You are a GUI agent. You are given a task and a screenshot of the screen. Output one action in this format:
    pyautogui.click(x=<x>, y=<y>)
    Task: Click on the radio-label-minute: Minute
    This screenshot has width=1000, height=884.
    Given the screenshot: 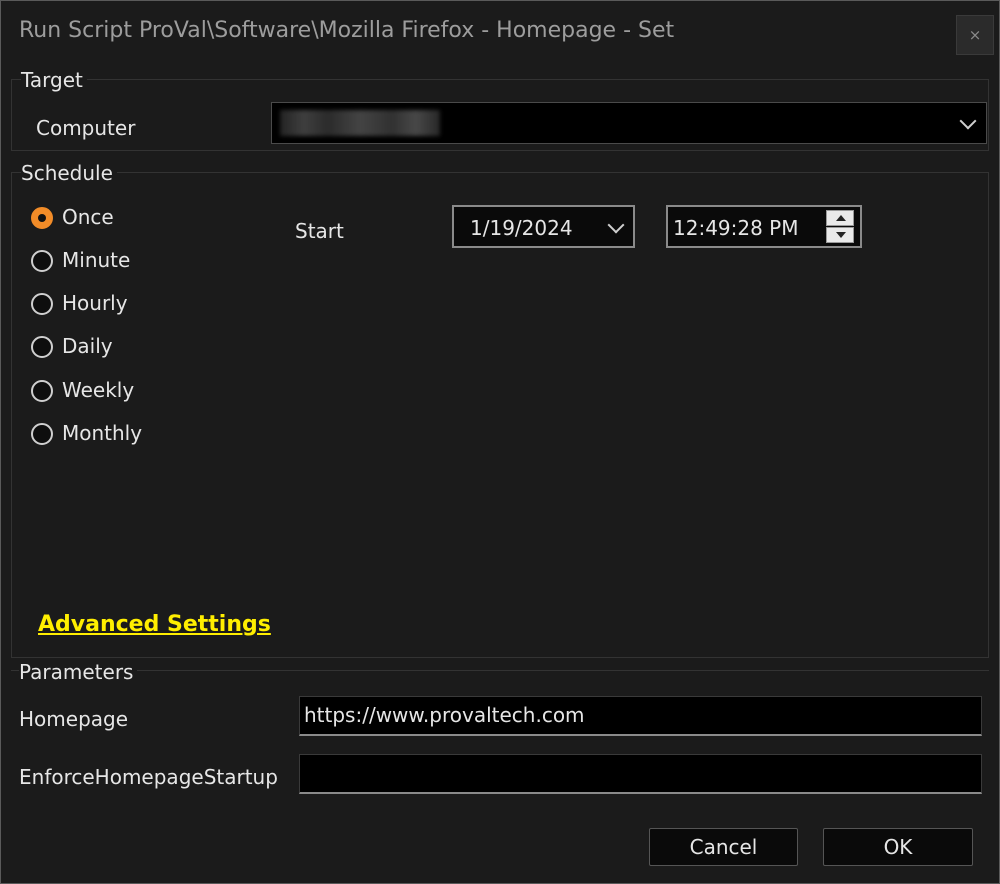 What is the action you would take?
    pyautogui.click(x=96, y=260)
    